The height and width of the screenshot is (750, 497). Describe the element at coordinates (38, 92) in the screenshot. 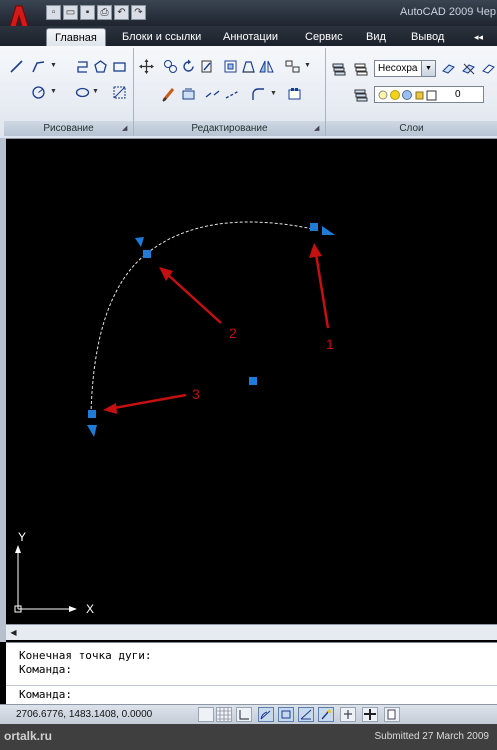

I see `circle-icon` at that location.